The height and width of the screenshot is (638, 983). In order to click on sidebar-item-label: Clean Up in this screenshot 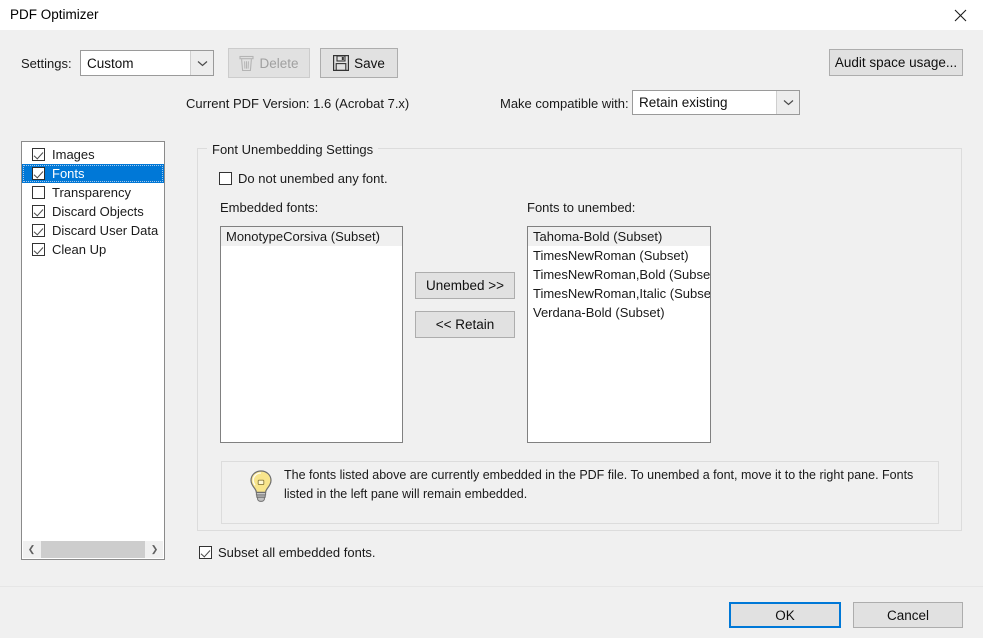, I will do `click(79, 249)`.